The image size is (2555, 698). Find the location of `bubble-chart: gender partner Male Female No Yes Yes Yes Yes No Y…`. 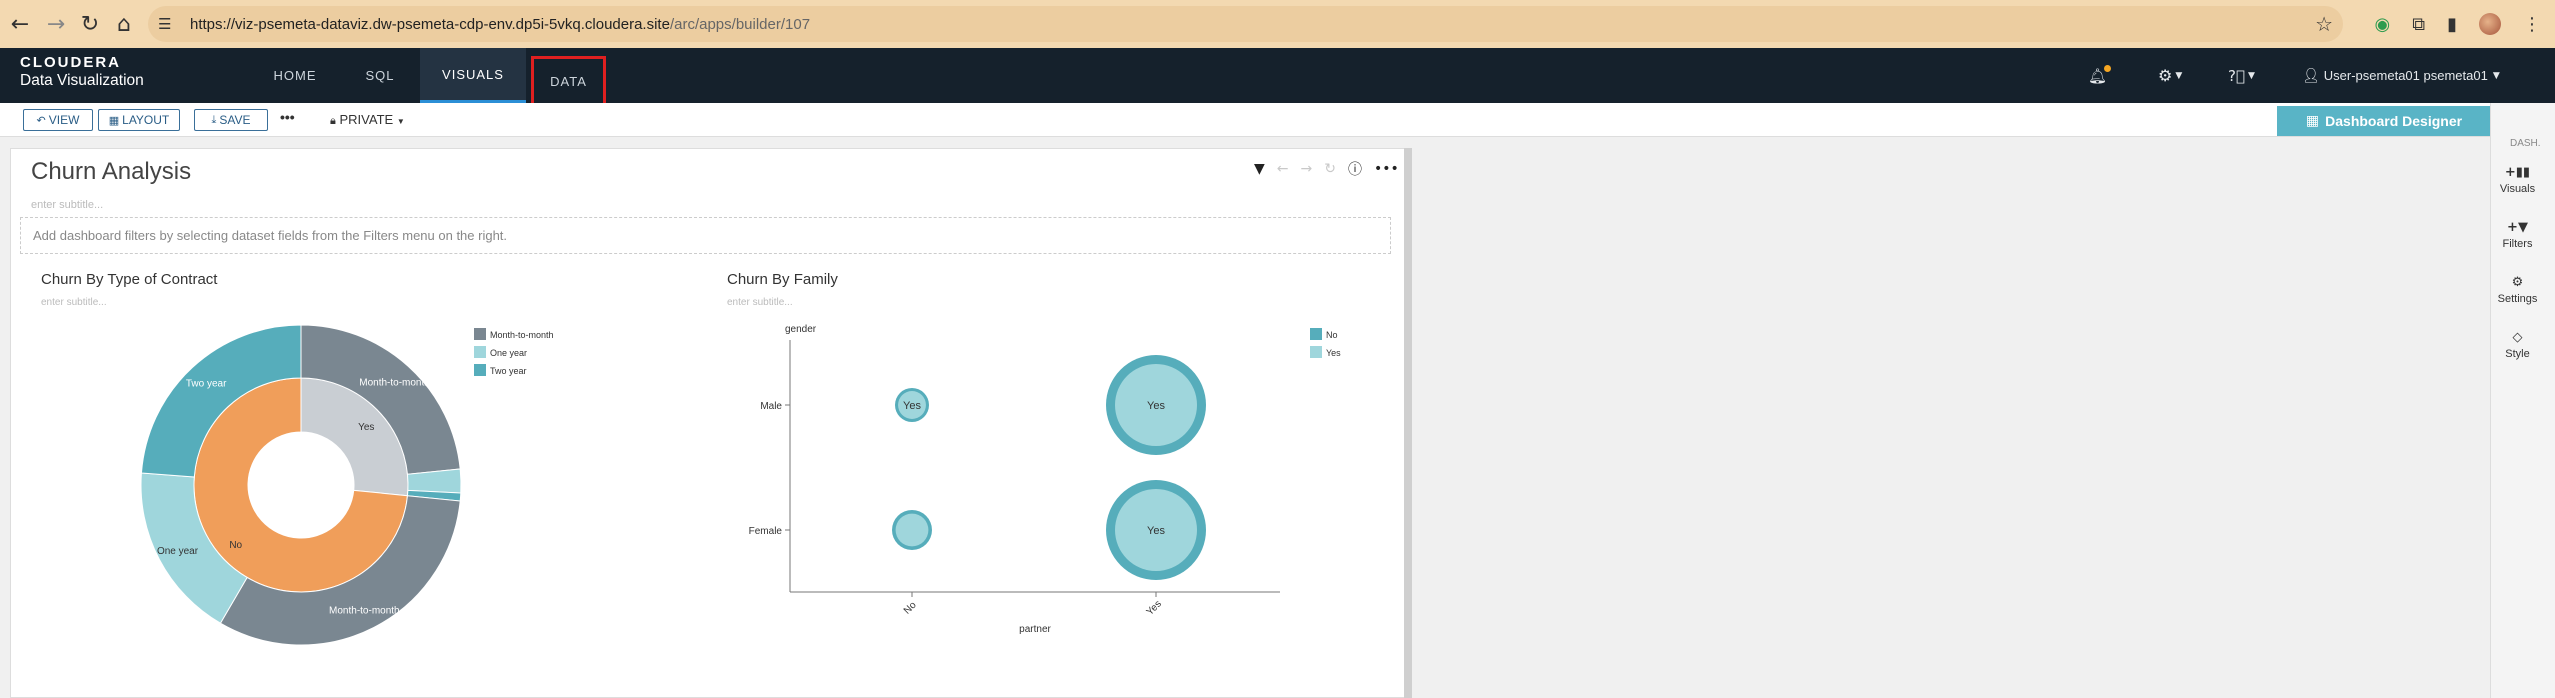

bubble-chart: gender partner Male Female No Yes Yes Yes Yes No Y… is located at coordinates (1045, 479).